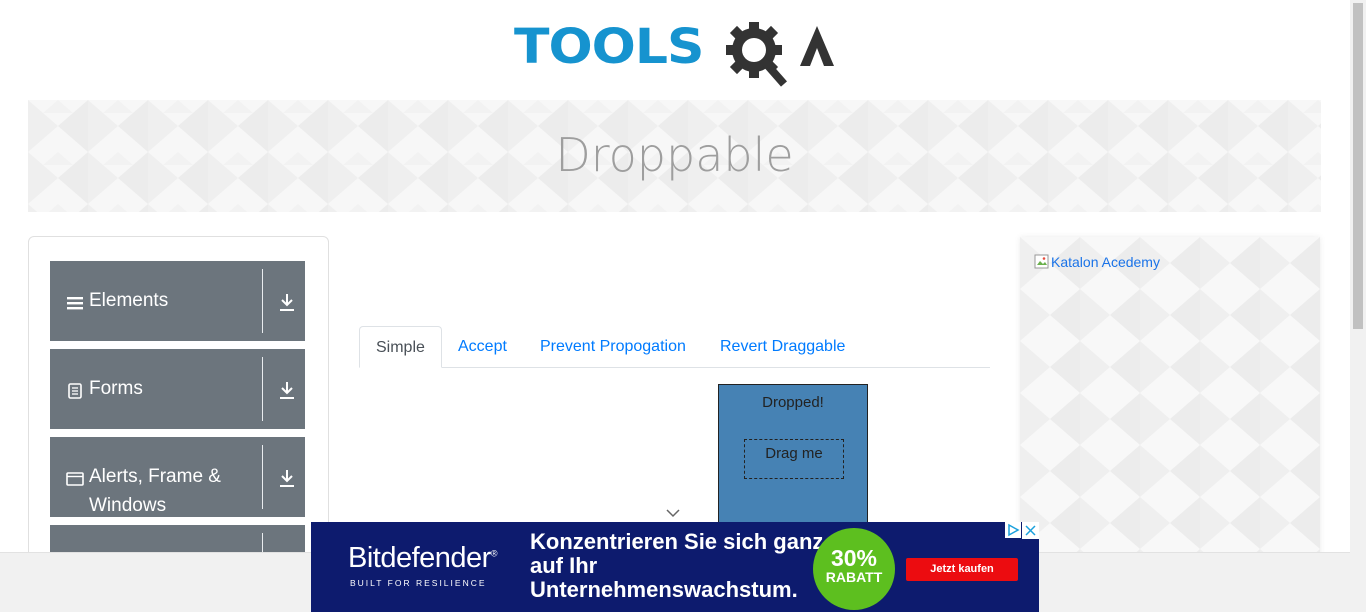 This screenshot has height=612, width=1366. What do you see at coordinates (400, 347) in the screenshot?
I see `tab-simple: Simple` at bounding box center [400, 347].